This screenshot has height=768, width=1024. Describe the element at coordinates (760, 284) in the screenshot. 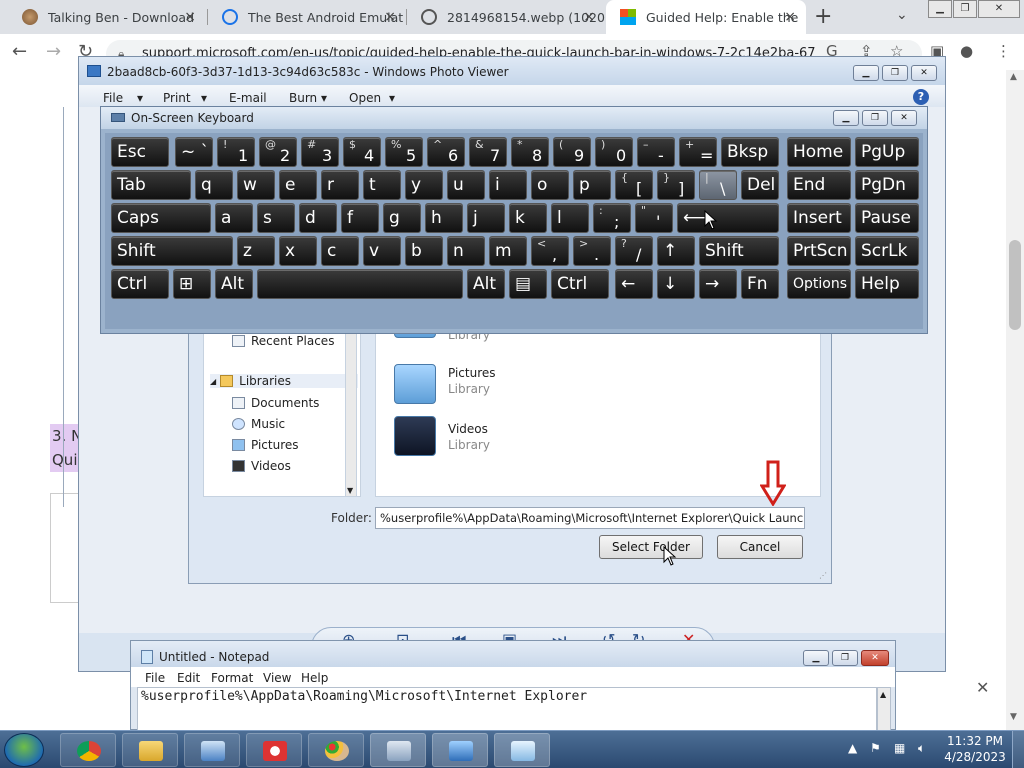

I see `key-fn: Fn` at that location.